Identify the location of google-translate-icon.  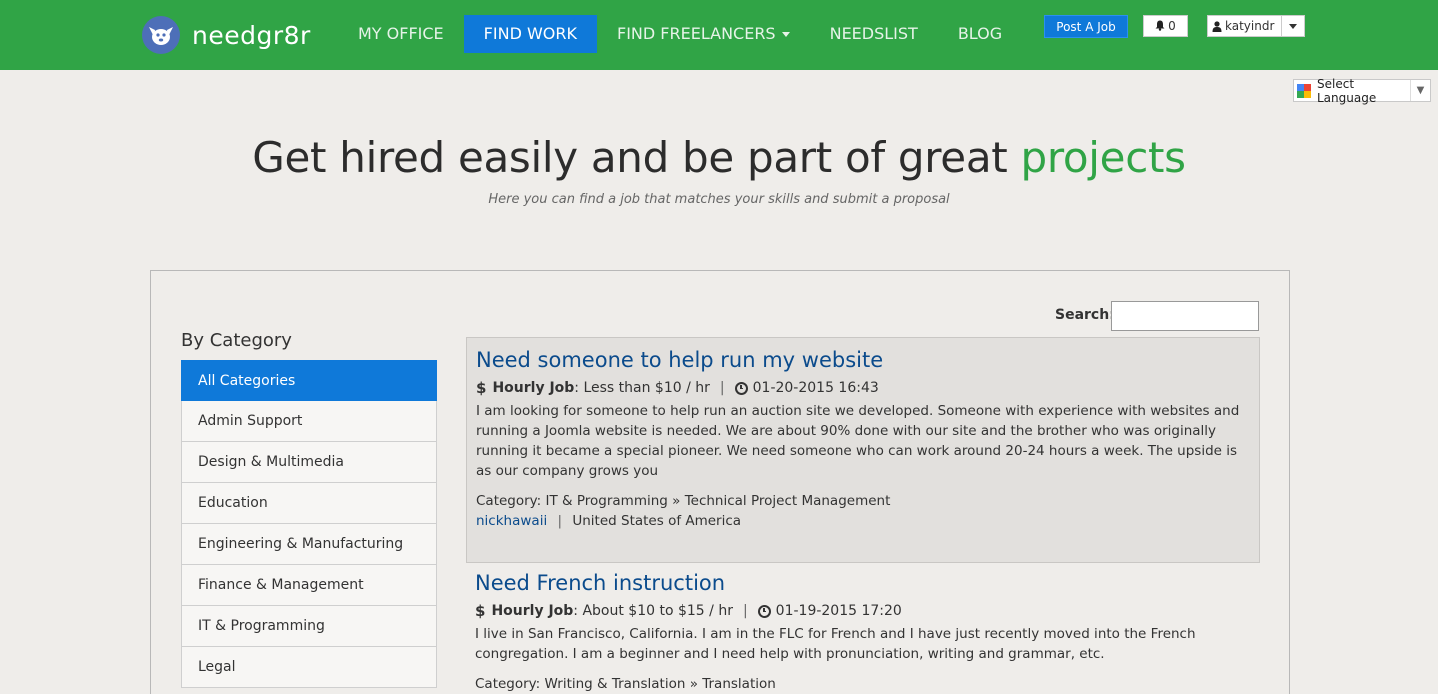
(1304, 90).